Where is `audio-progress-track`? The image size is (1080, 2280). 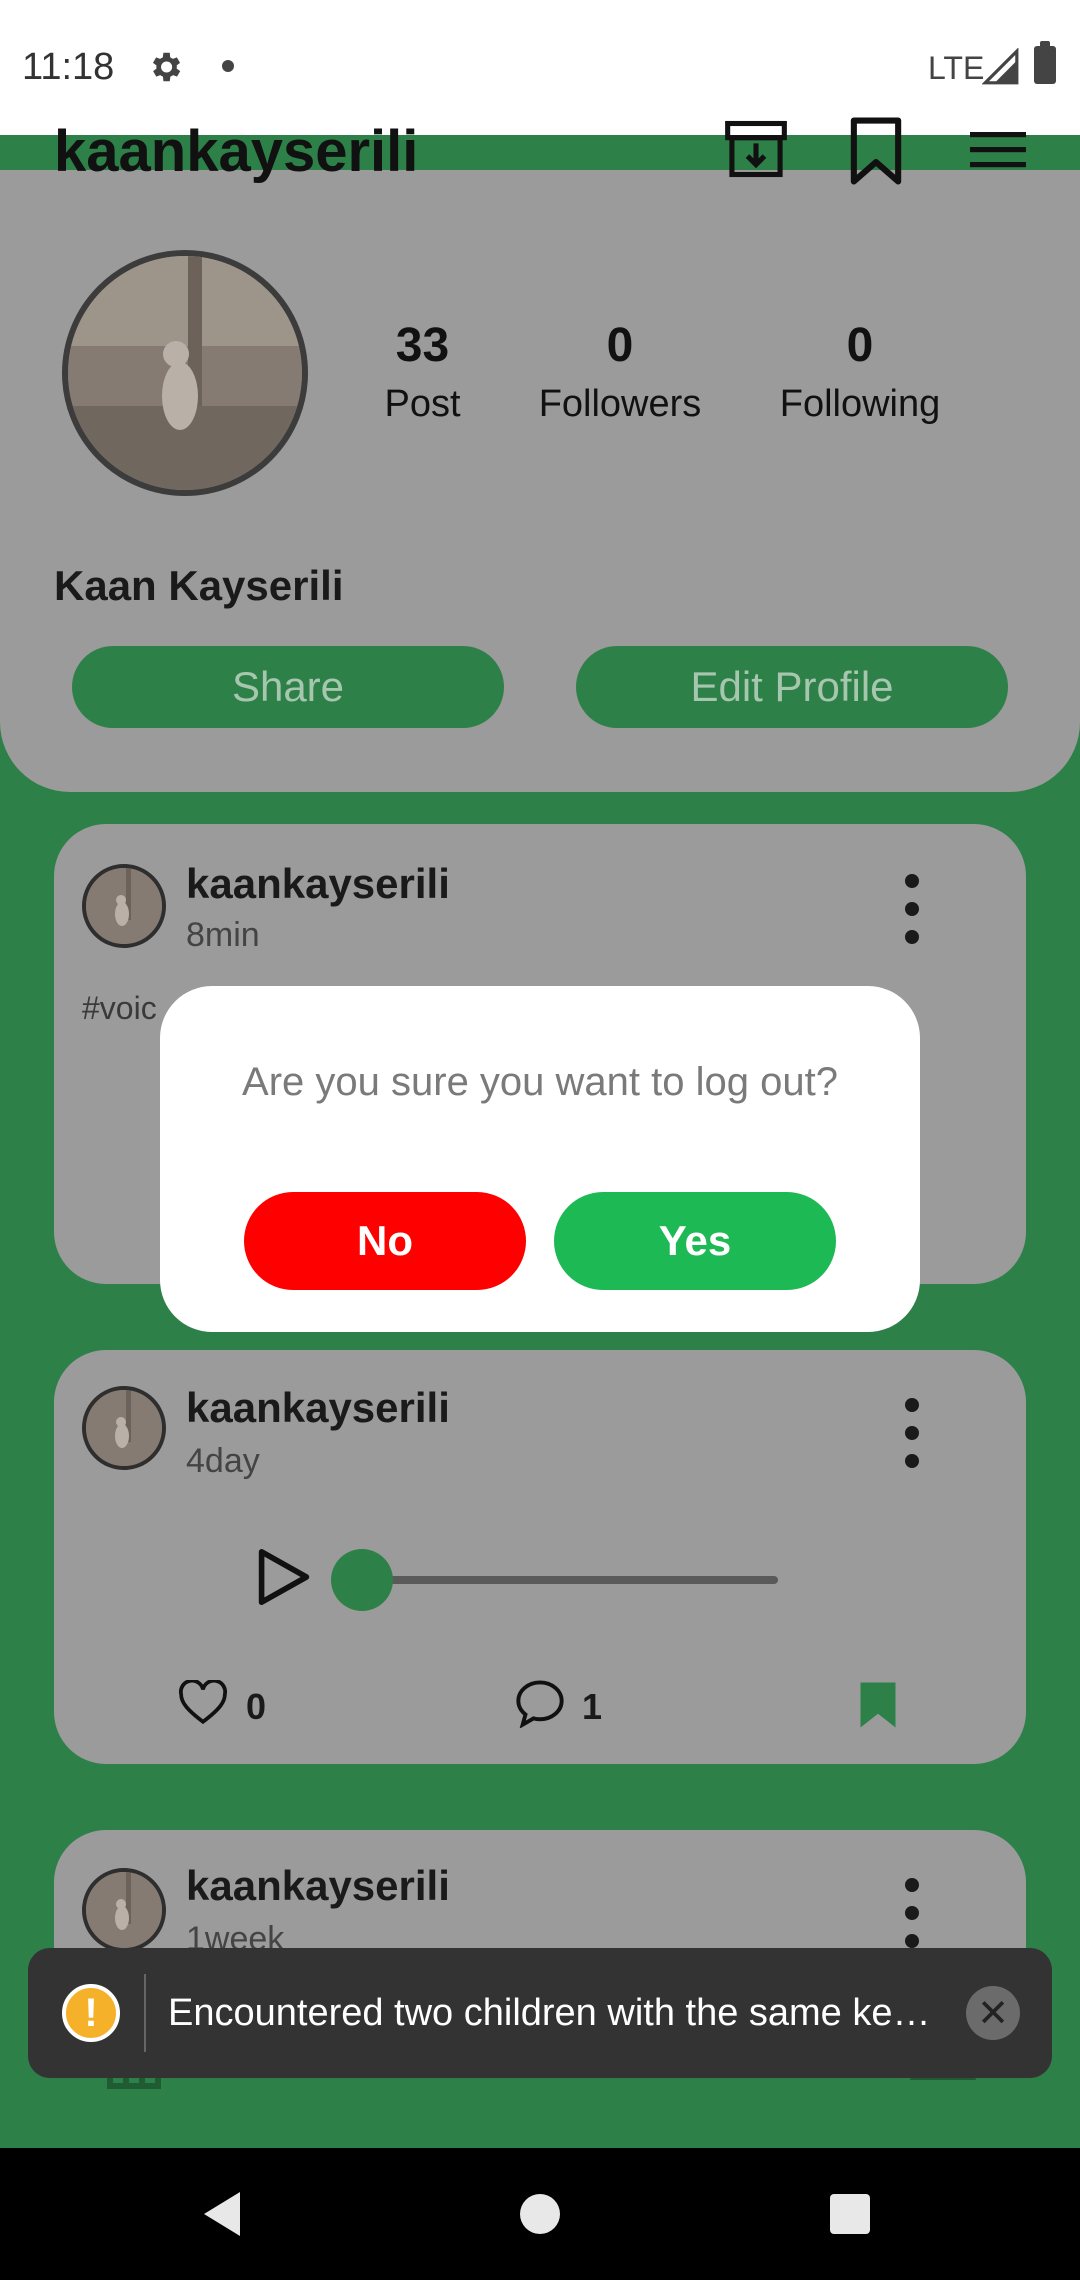
audio-progress-track is located at coordinates (566, 1580).